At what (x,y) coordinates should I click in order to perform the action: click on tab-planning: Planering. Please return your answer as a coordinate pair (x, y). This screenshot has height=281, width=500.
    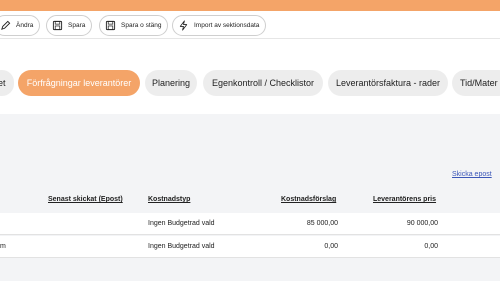
    Looking at the image, I should click on (171, 83).